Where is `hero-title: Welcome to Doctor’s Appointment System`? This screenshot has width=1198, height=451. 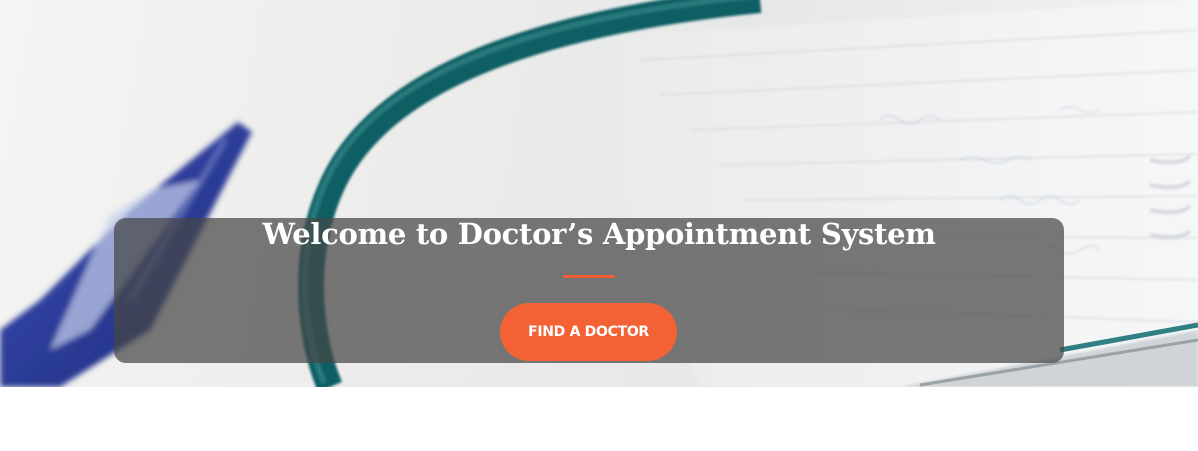 hero-title: Welcome to Doctor’s Appointment System is located at coordinates (599, 234).